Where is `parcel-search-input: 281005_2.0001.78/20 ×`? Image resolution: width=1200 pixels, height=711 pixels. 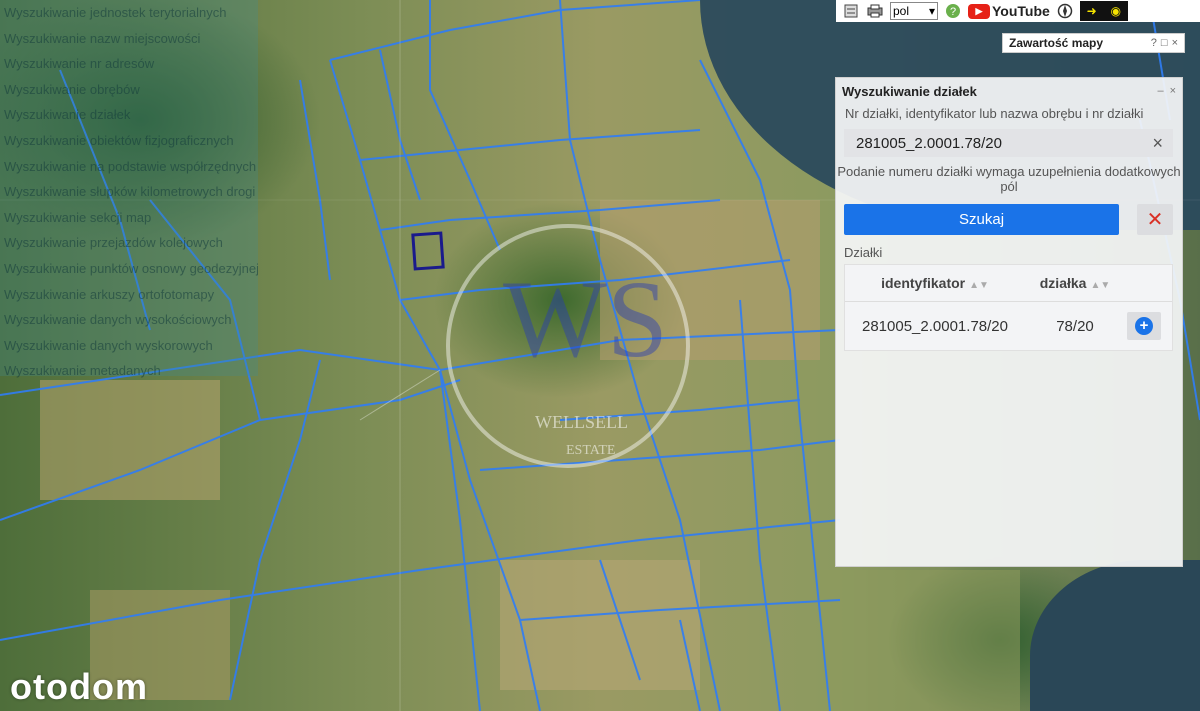 parcel-search-input: 281005_2.0001.78/20 × is located at coordinates (1008, 143).